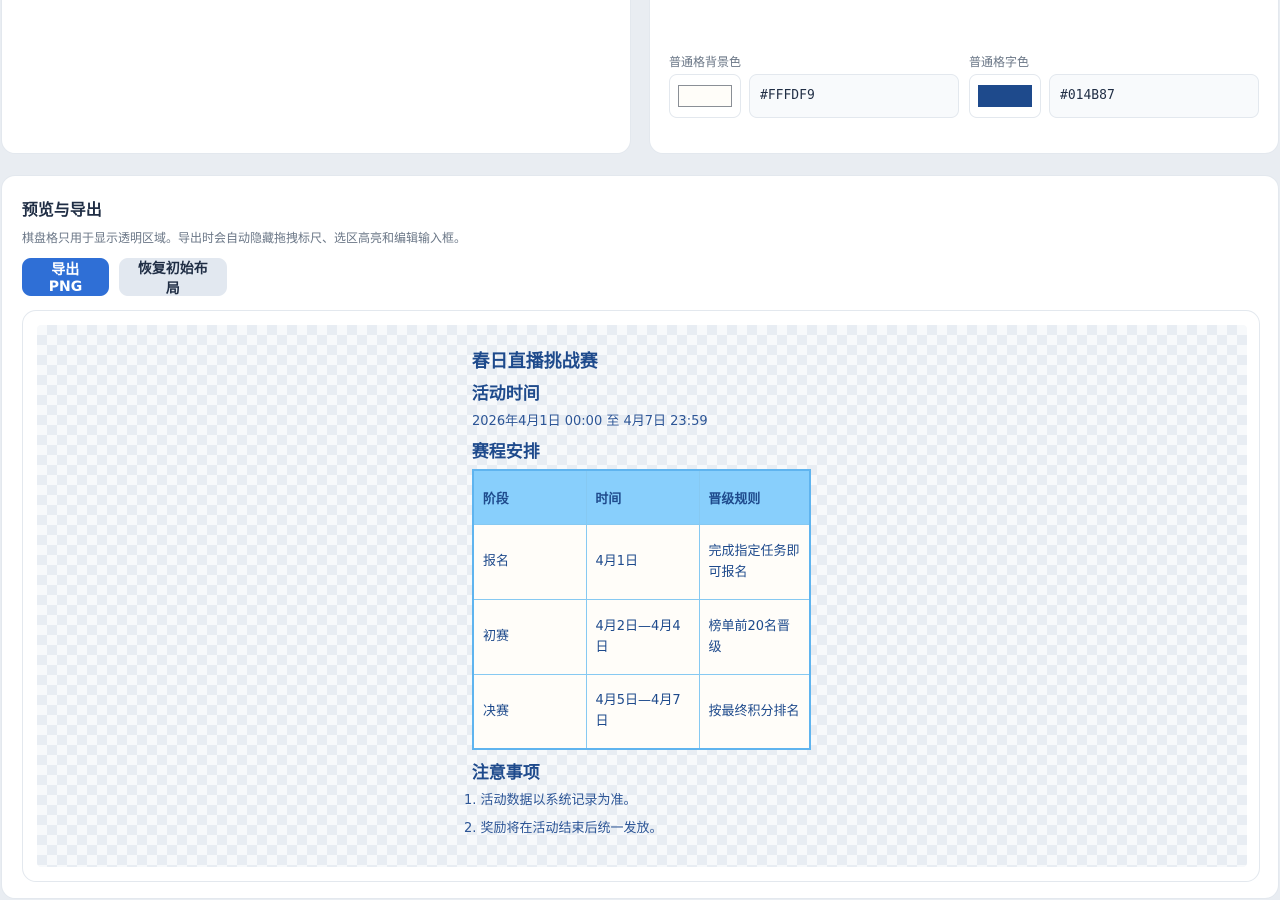  What do you see at coordinates (506, 773) in the screenshot?
I see `doc-notes-heading: 注意事项` at bounding box center [506, 773].